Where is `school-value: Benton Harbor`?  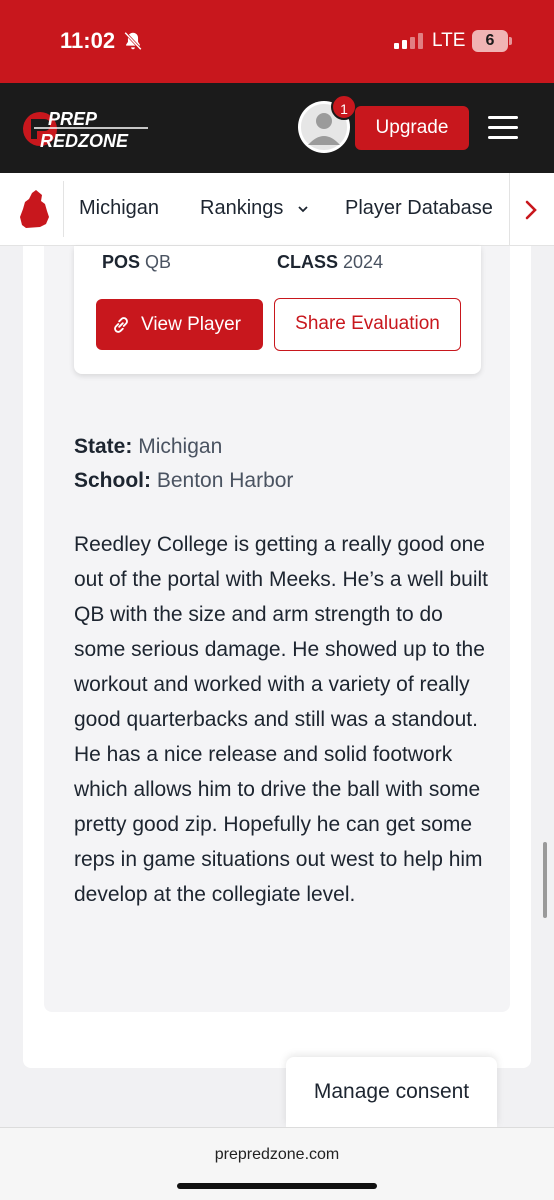 school-value: Benton Harbor is located at coordinates (225, 480).